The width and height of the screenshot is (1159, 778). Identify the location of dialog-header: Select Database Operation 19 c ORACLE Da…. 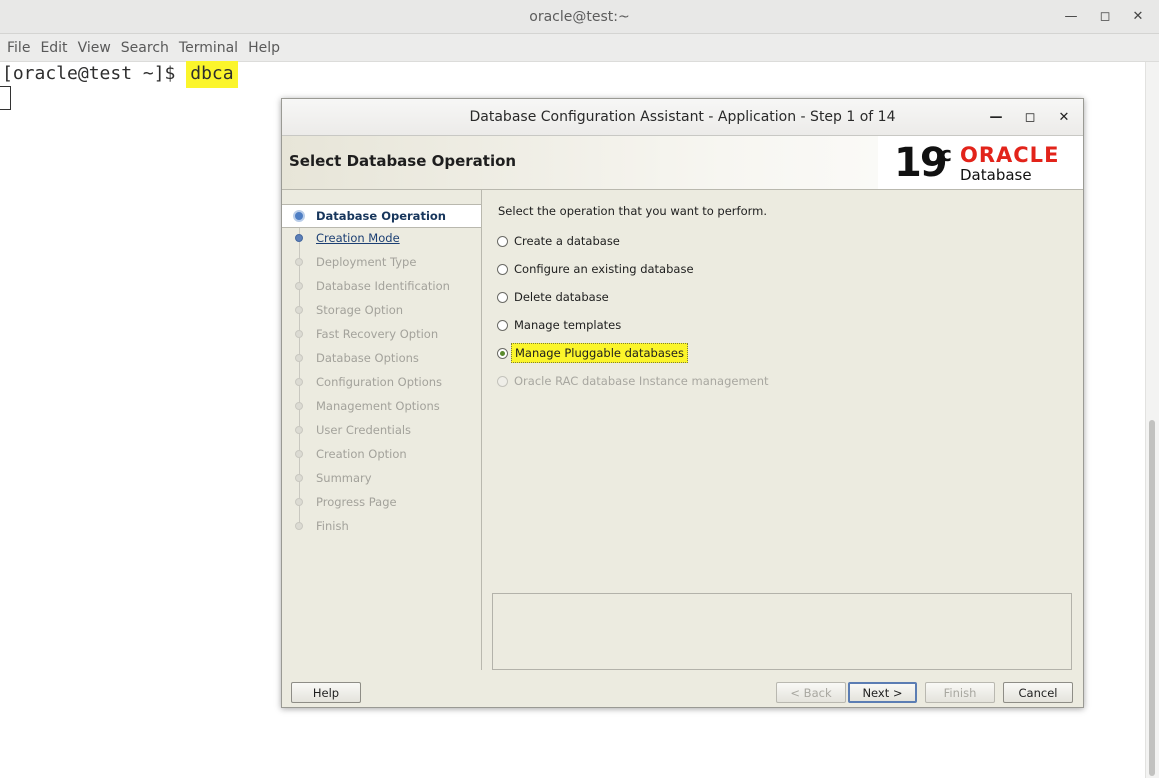
(682, 163).